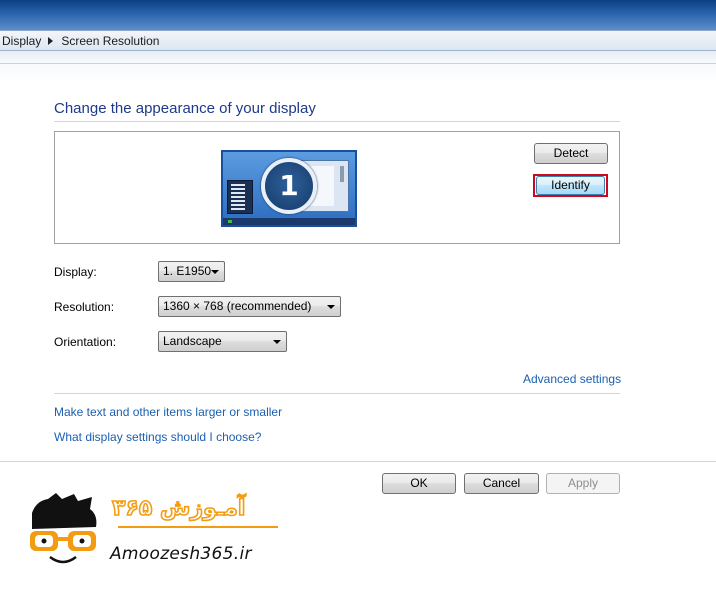 Image resolution: width=716 pixels, height=593 pixels. What do you see at coordinates (358, 15) in the screenshot?
I see `window-title-band` at bounding box center [358, 15].